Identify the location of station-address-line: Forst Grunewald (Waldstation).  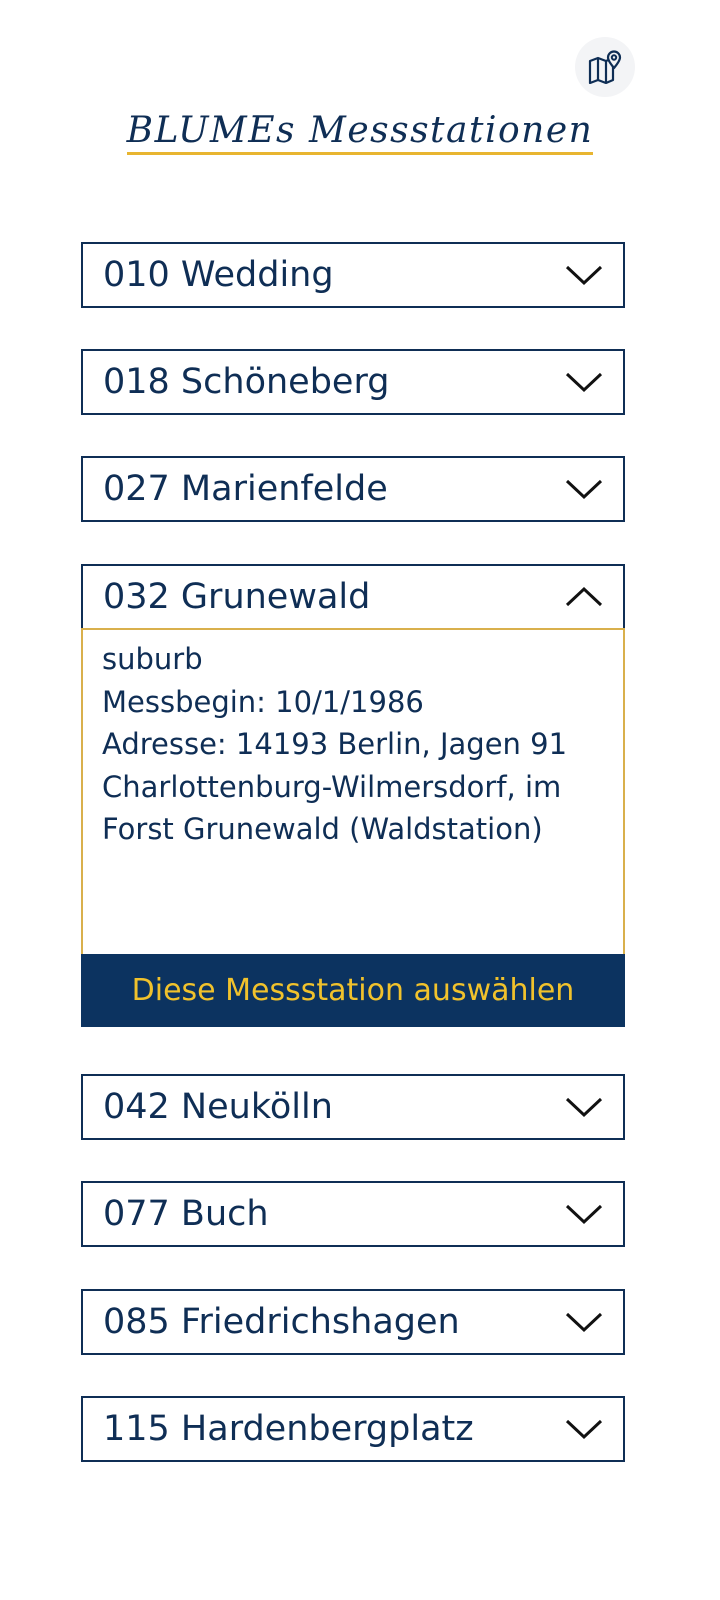
(322, 829).